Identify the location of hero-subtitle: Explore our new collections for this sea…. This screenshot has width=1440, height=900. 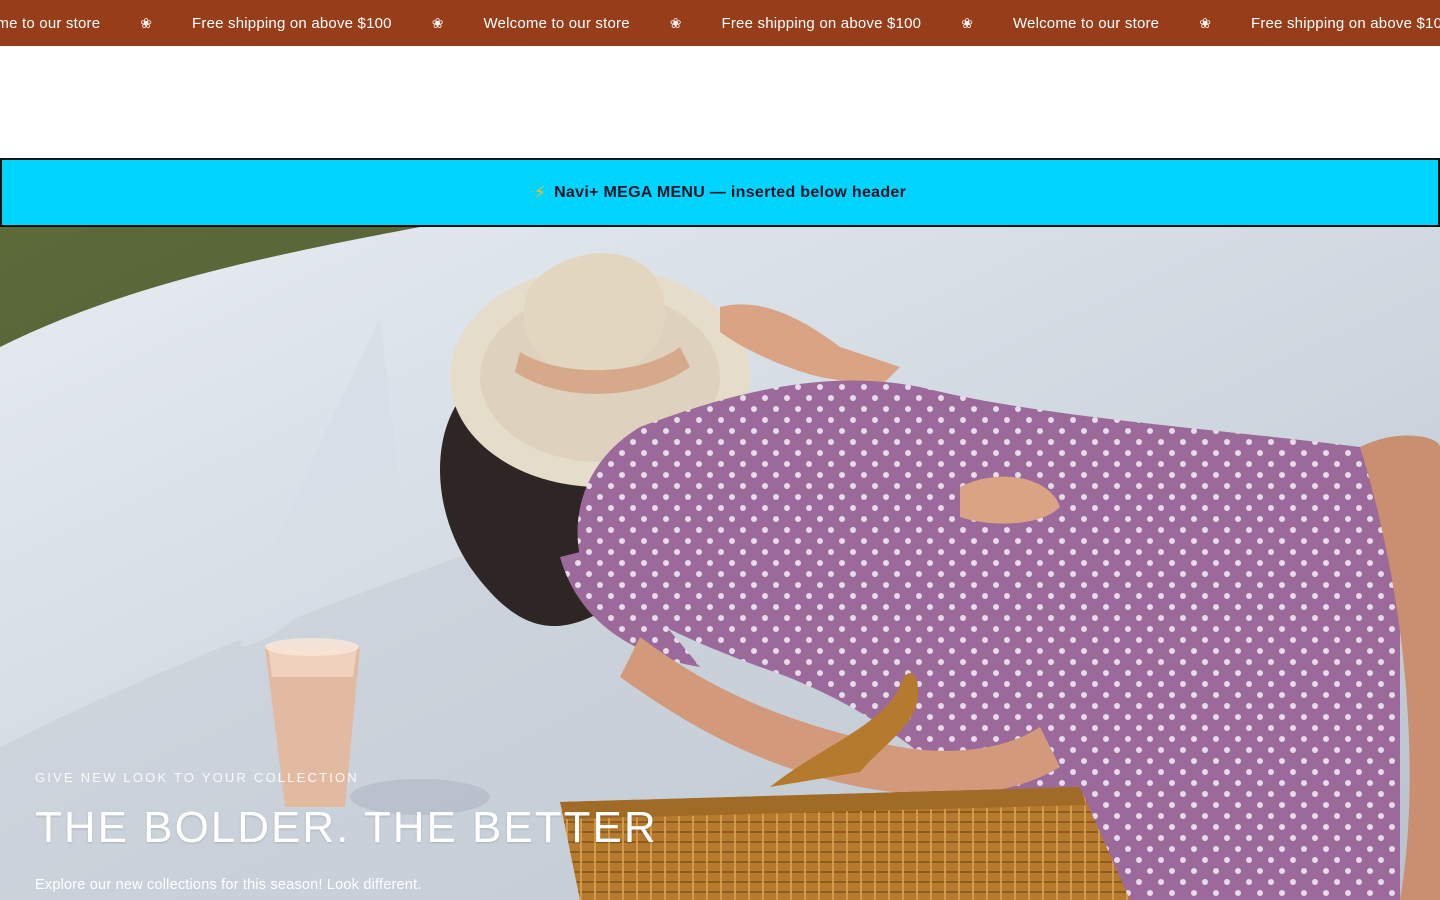
(228, 885).